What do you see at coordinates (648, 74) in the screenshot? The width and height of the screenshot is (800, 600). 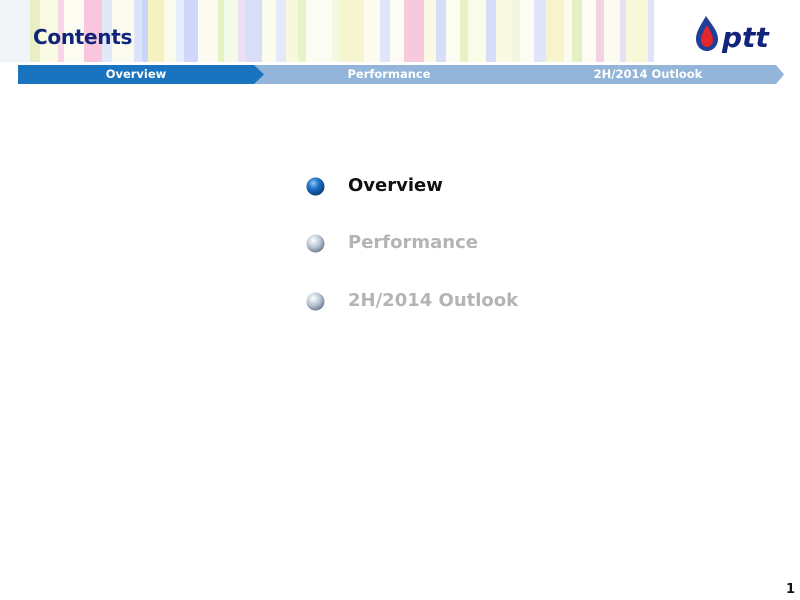 I see `nav-tab-outlook: 2H/2014 Outlook` at bounding box center [648, 74].